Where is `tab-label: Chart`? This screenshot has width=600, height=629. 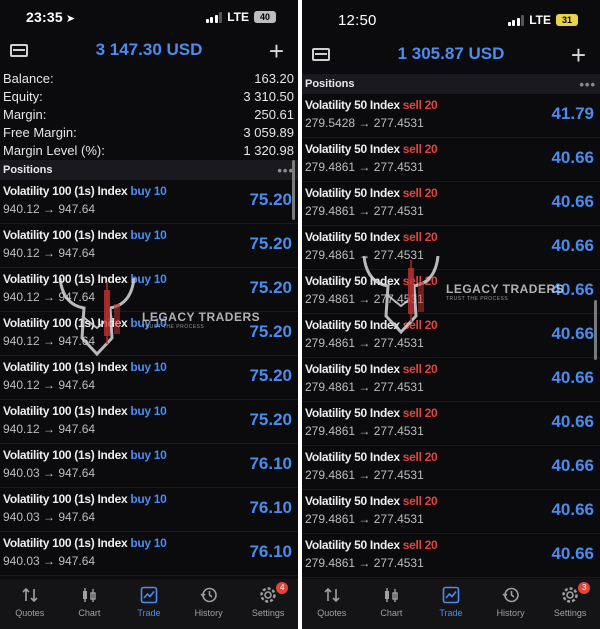
tab-label: Chart is located at coordinates (391, 613).